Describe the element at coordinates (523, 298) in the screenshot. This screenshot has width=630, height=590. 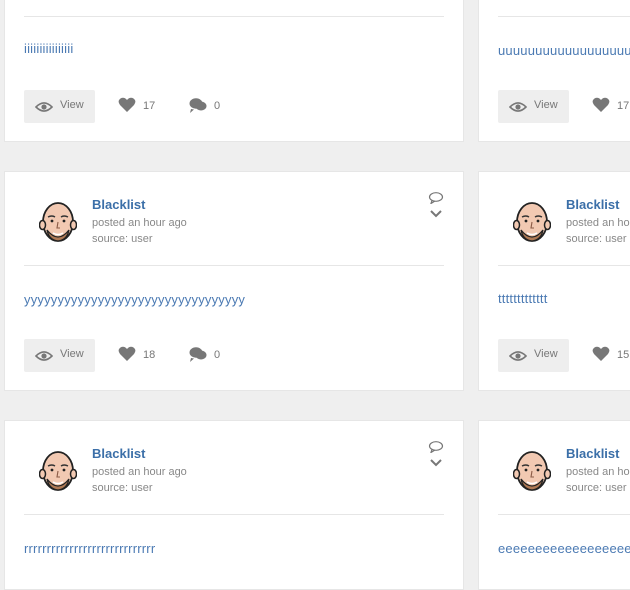
I see `post-text: ttttttttttttt` at that location.